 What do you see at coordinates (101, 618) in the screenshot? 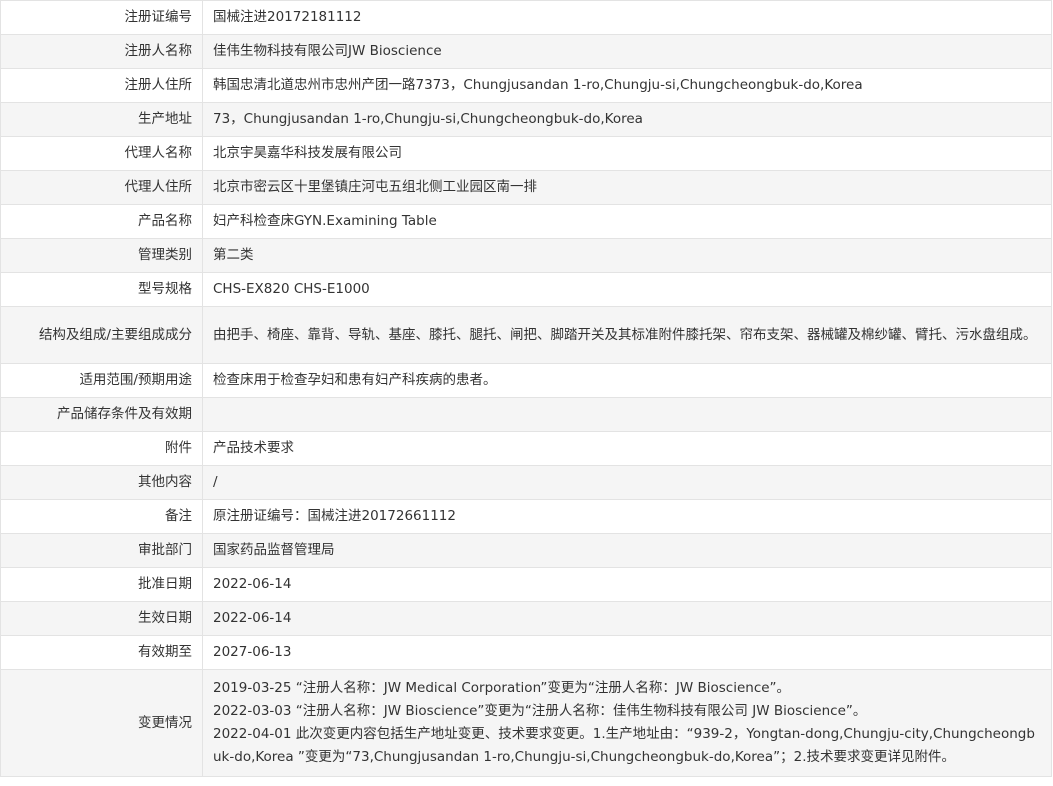
I see `row-label-effective-date: 生效日期` at bounding box center [101, 618].